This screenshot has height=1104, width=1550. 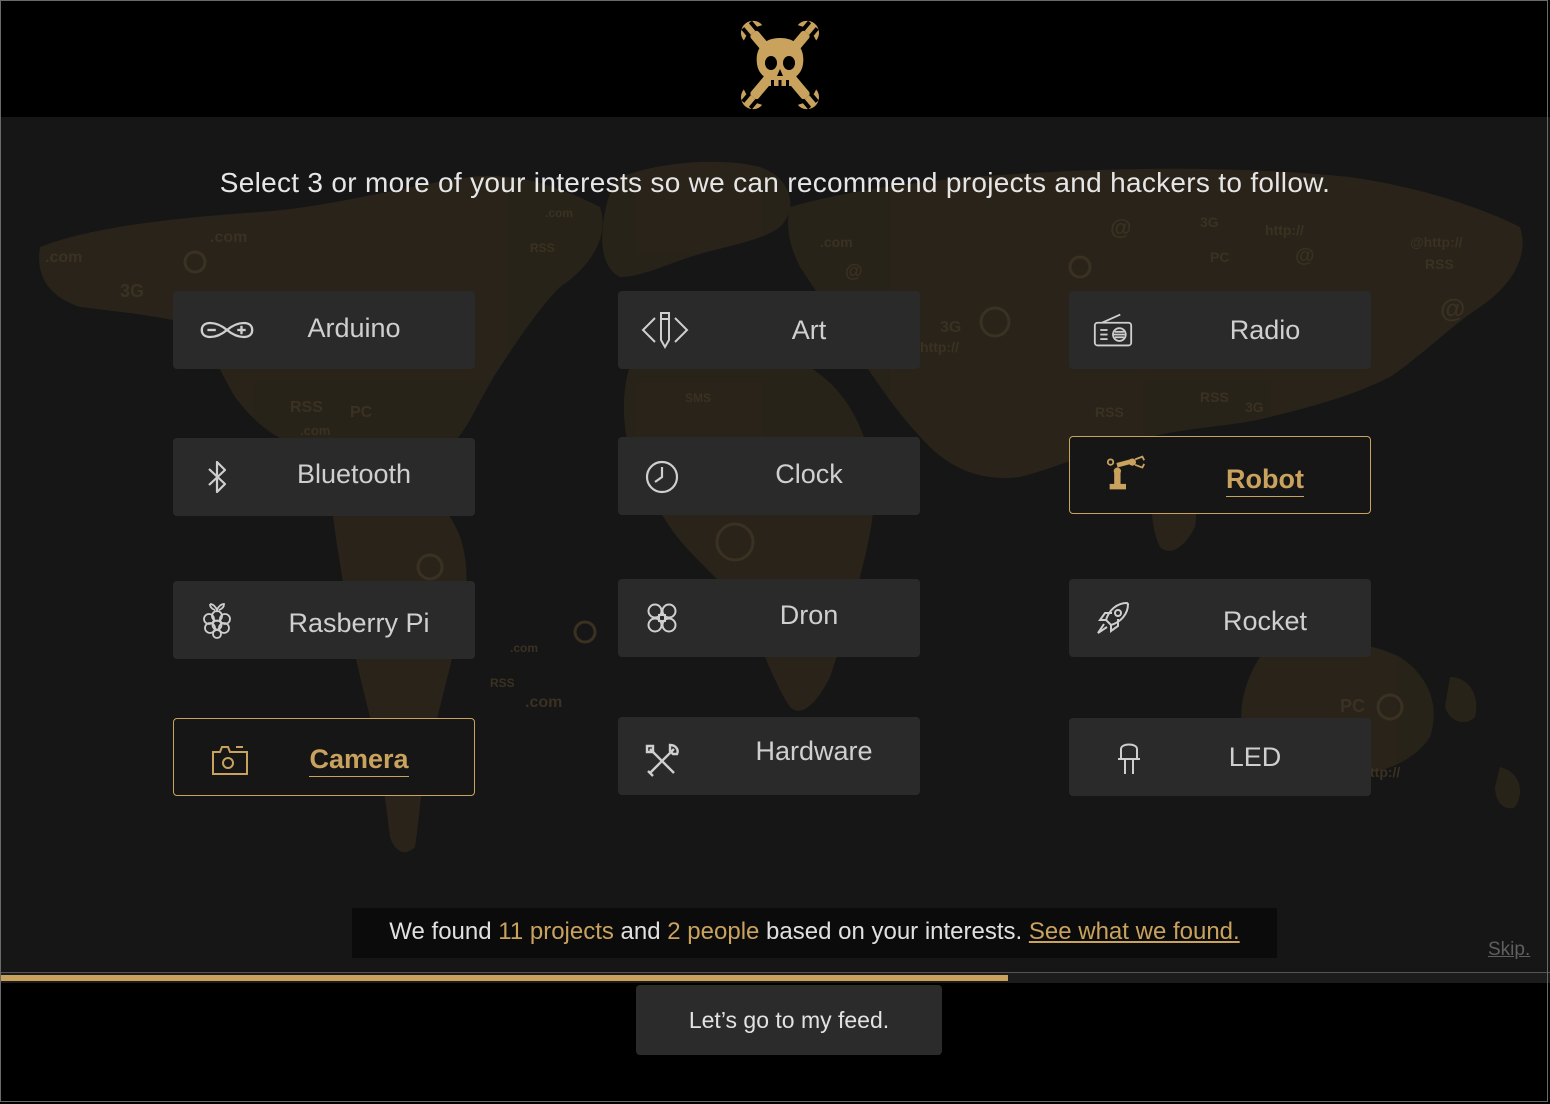 I want to click on tools-icon, so click(x=662, y=760).